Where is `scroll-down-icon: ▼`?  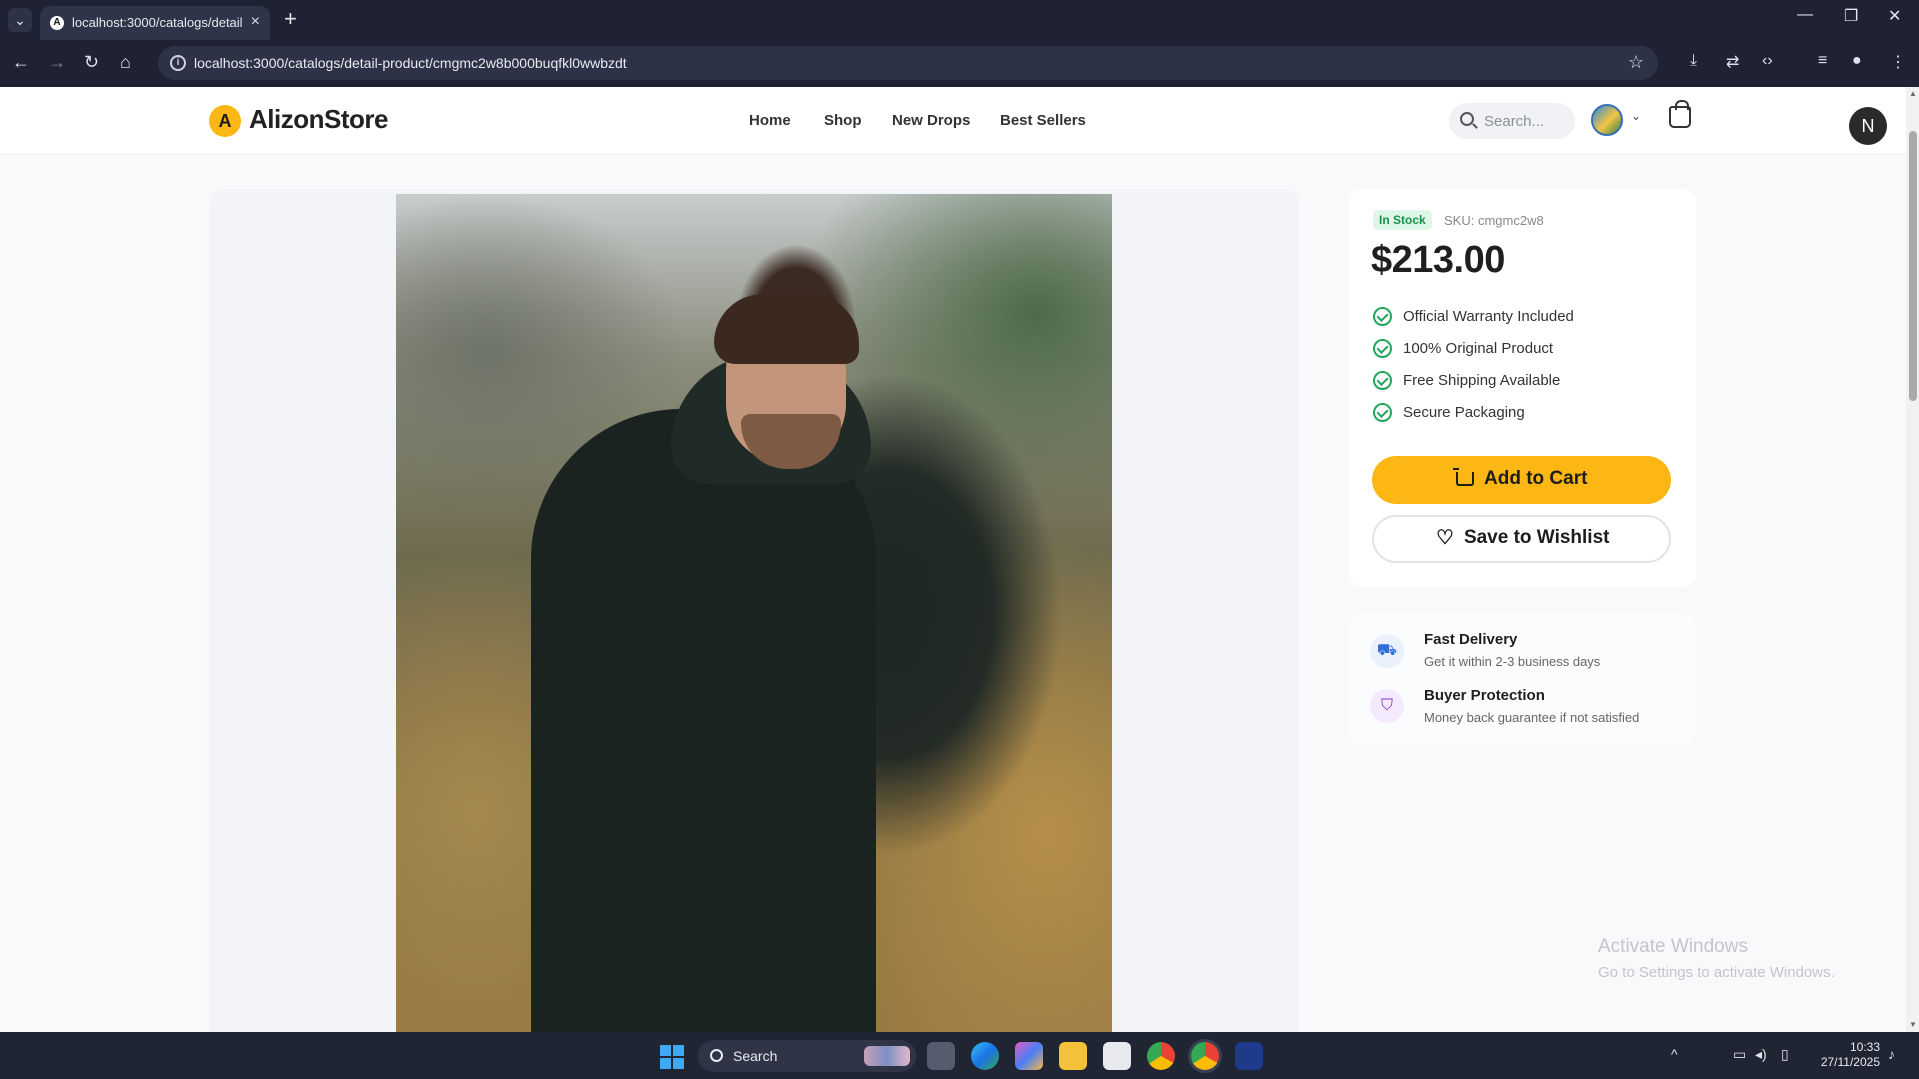
scroll-down-icon: ▼ is located at coordinates (1913, 1024).